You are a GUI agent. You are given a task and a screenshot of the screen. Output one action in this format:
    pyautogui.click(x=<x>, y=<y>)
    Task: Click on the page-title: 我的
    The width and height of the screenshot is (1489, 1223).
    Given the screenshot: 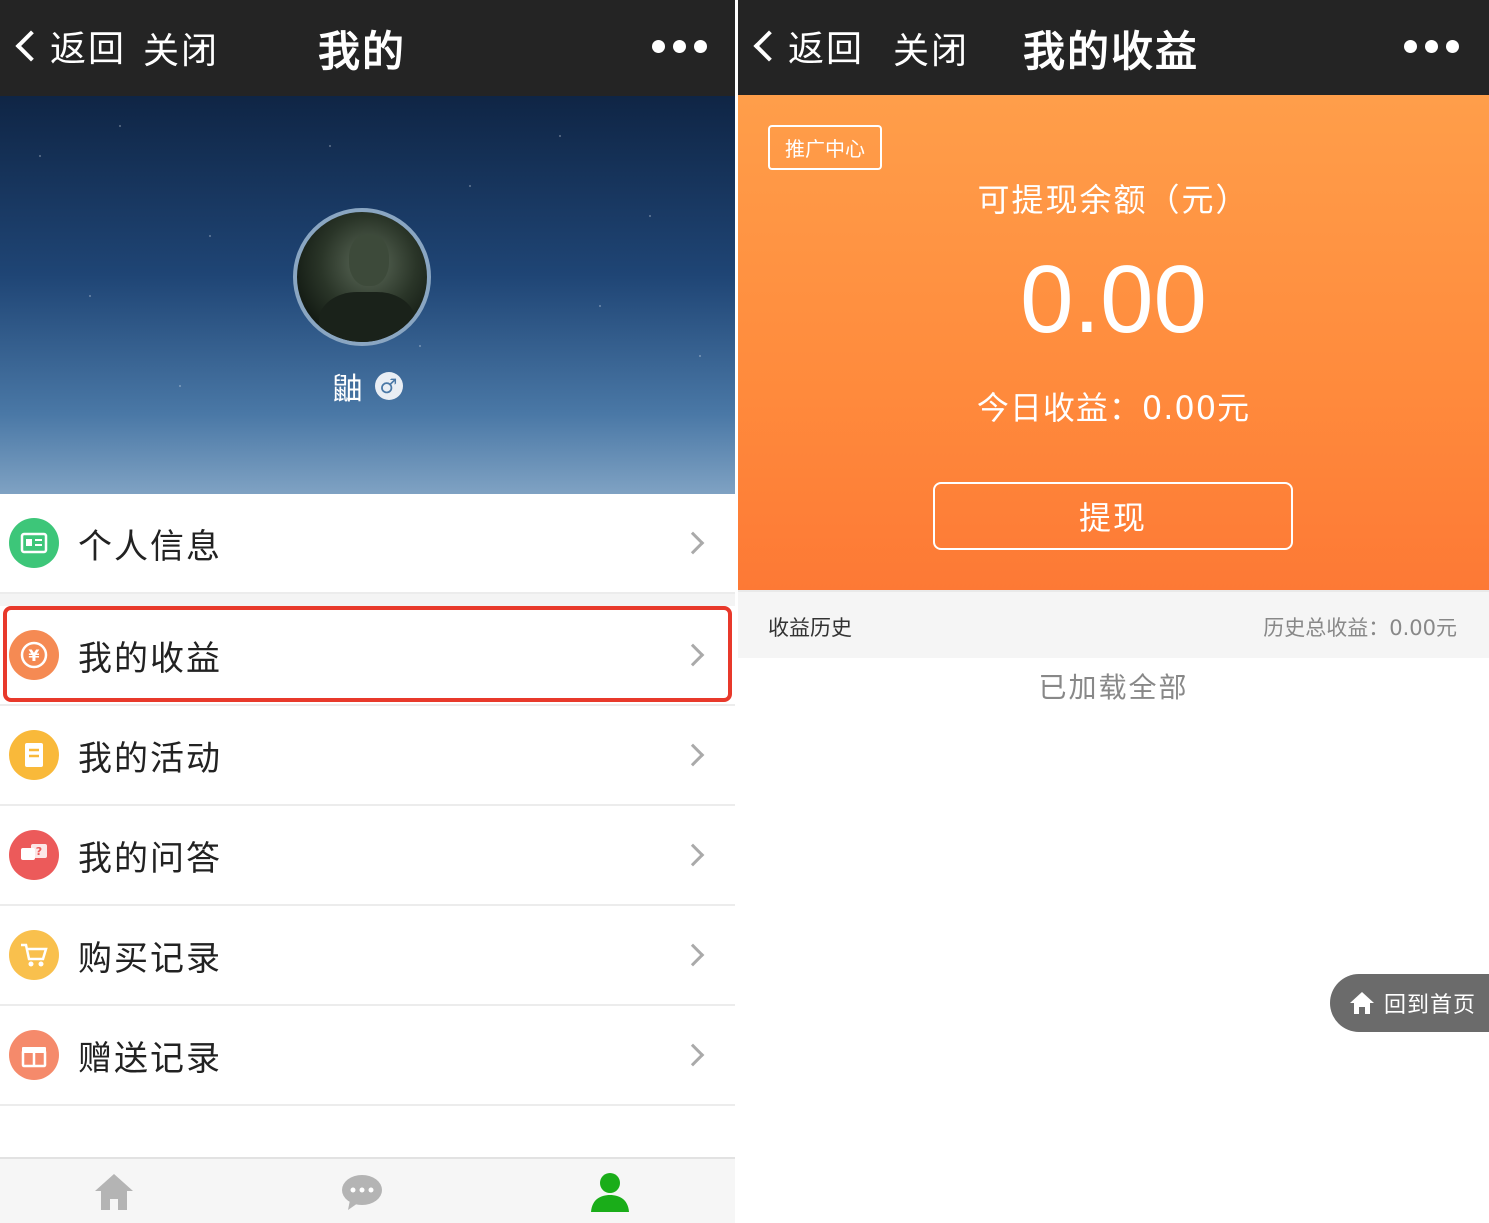 What is the action you would take?
    pyautogui.click(x=362, y=51)
    